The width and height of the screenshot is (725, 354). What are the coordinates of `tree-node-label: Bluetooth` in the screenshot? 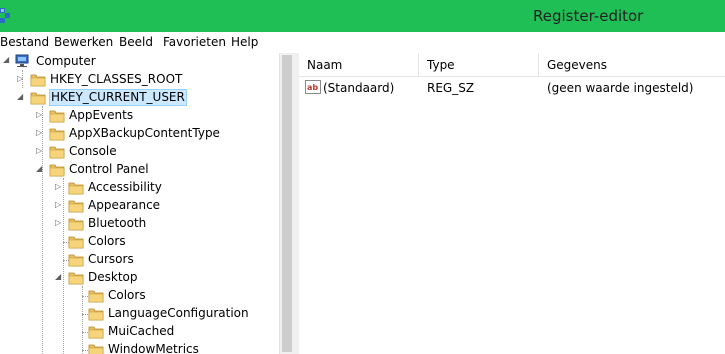 It's located at (117, 223).